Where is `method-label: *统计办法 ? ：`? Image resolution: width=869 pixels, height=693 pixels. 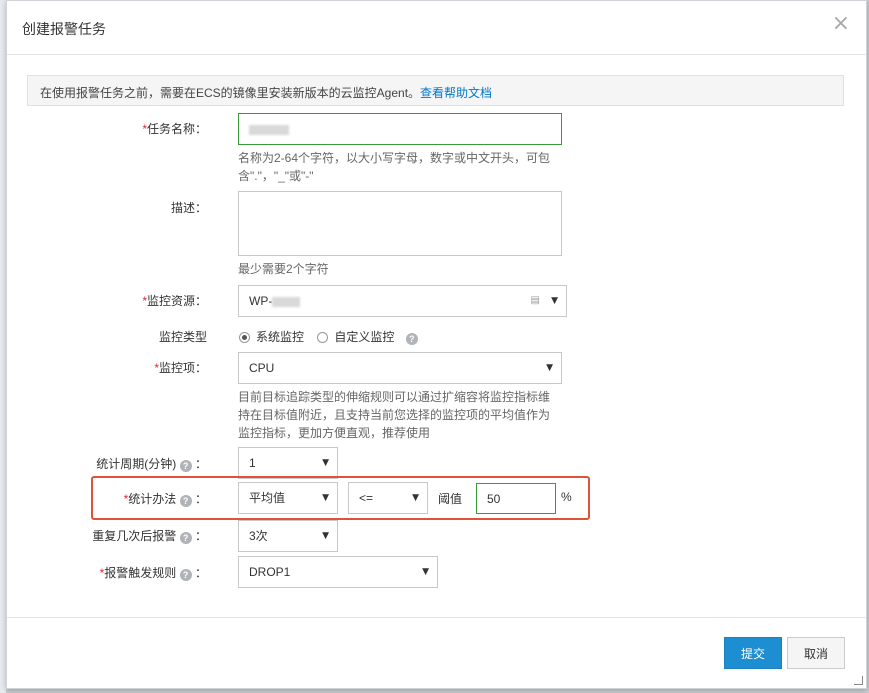 method-label: *统计办法 ? ： is located at coordinates (107, 499).